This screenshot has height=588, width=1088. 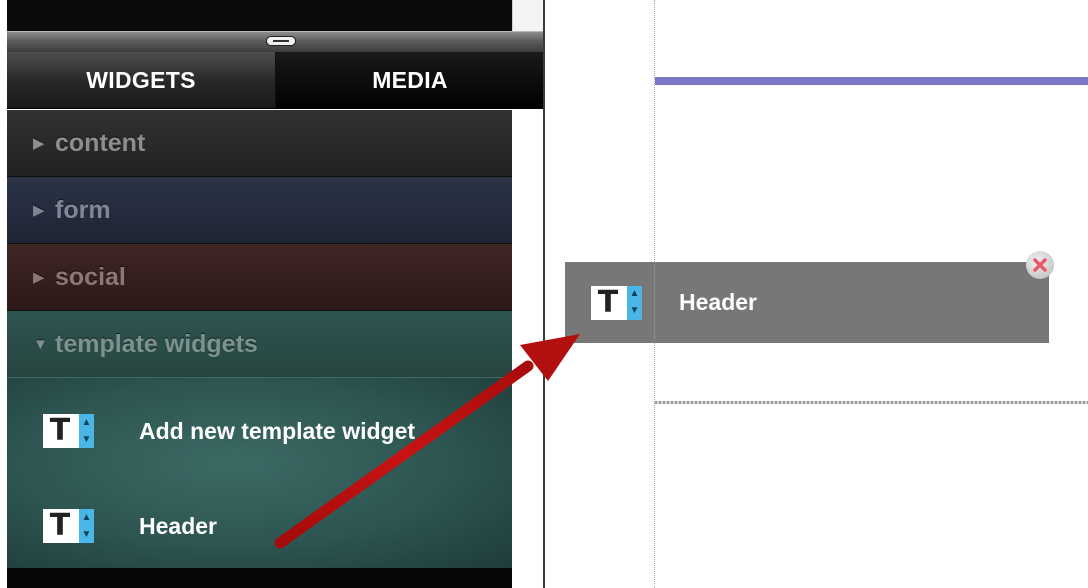 I want to click on category-label: template widgets, so click(x=156, y=343).